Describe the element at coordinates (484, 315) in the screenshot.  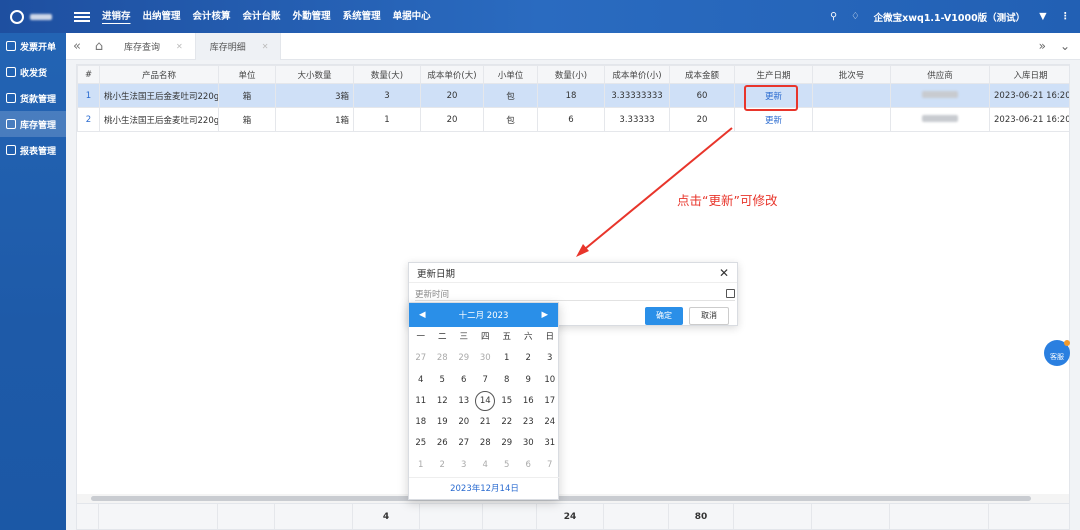
I see `month-label: 十二月 2023` at that location.